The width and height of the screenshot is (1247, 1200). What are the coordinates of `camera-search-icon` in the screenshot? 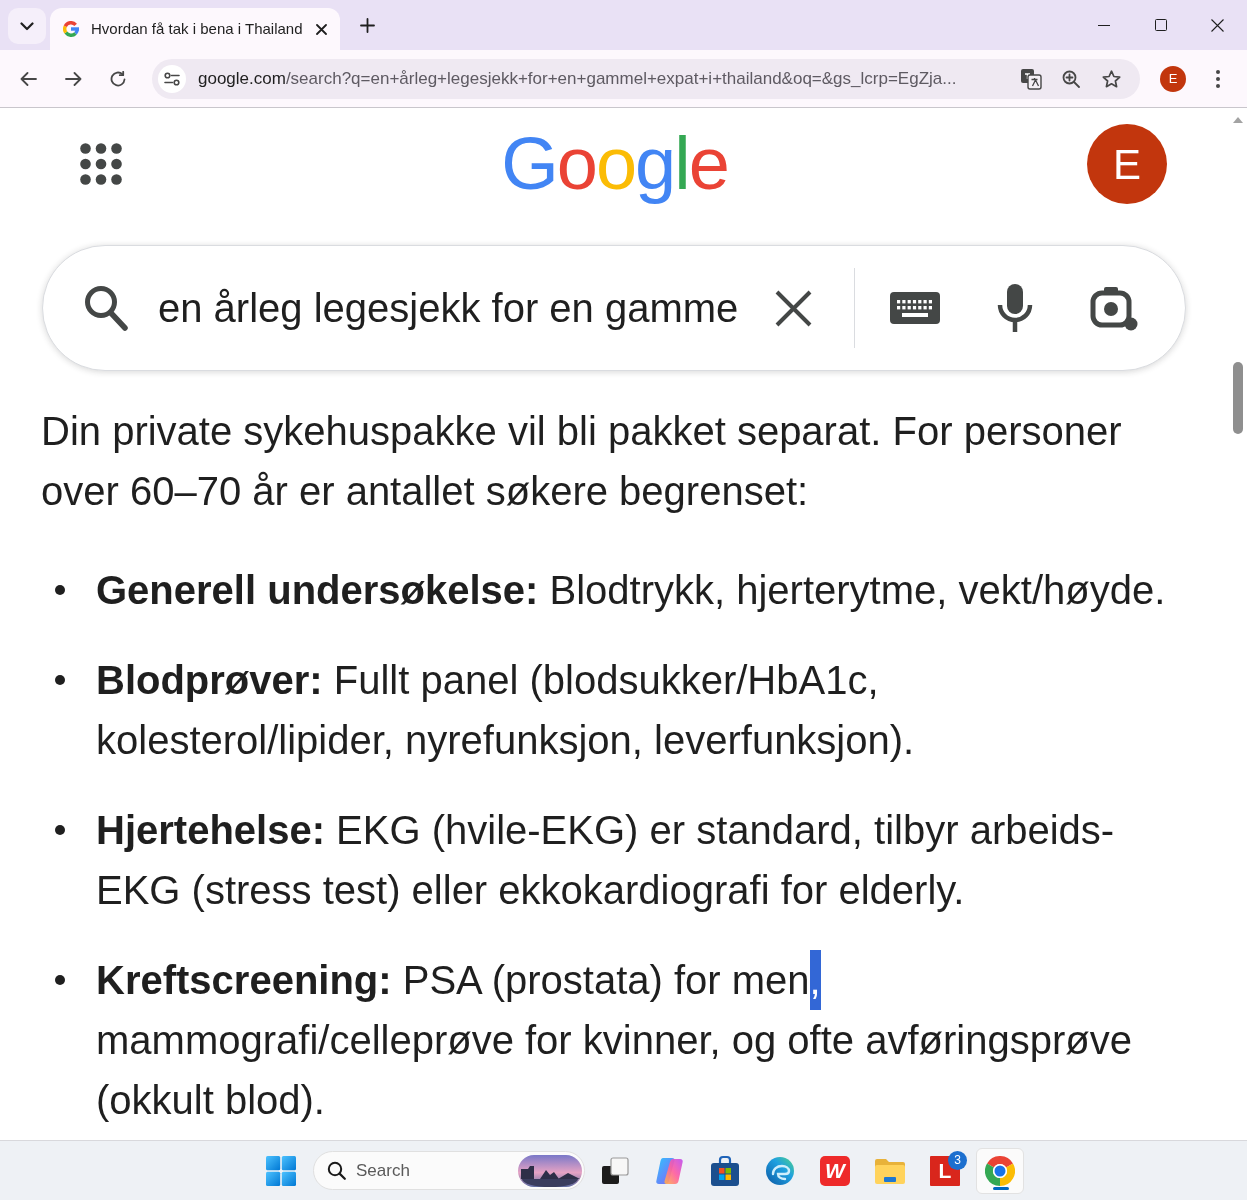 It's located at (1114, 308).